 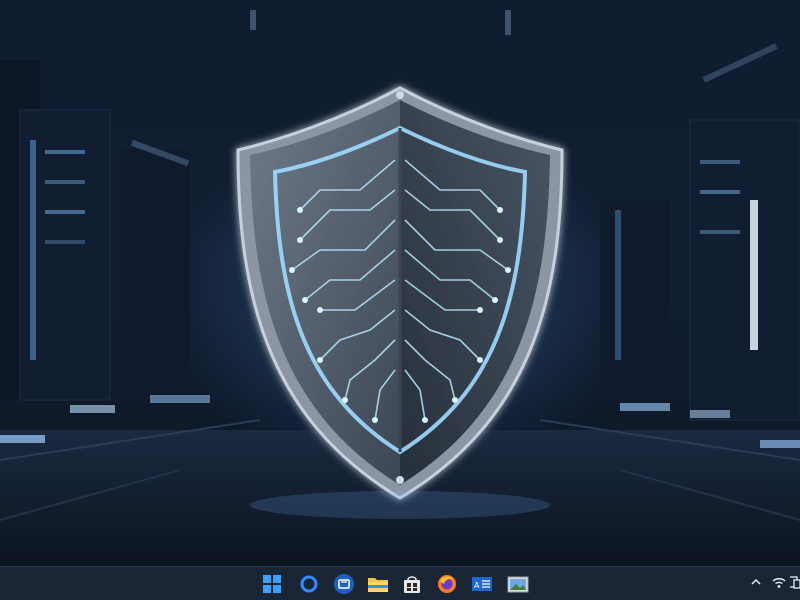 I want to click on file-explorer-button, so click(x=378, y=584).